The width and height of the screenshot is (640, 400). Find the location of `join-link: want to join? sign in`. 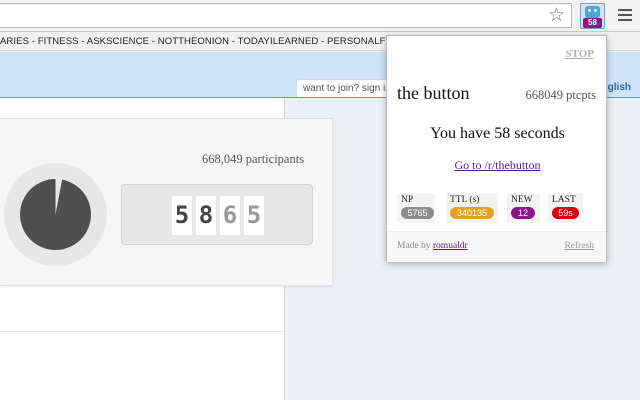

join-link: want to join? sign in is located at coordinates (344, 88).